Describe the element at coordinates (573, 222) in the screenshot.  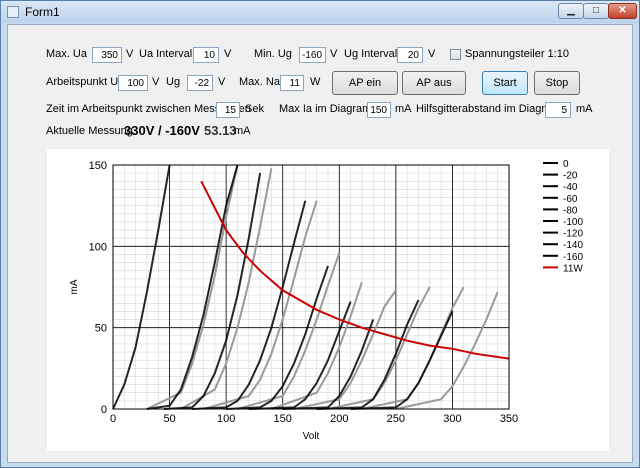
I see `legend-label: -100` at that location.